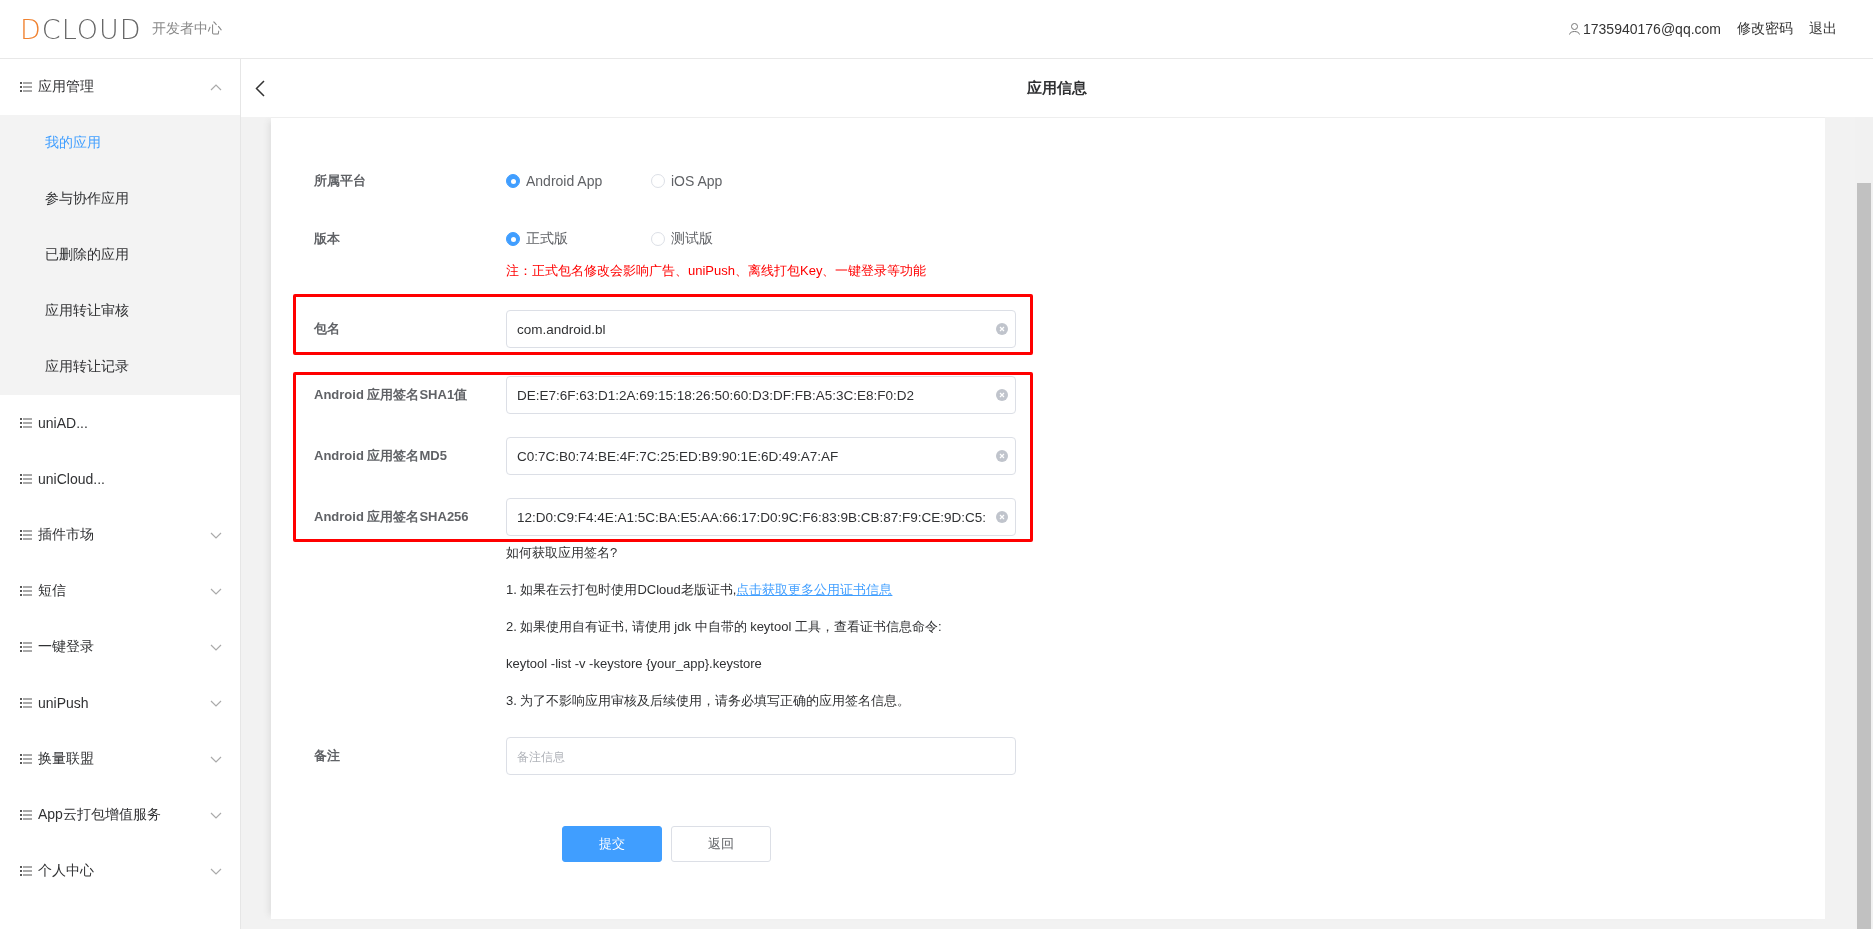 The image size is (1873, 929). What do you see at coordinates (120, 759) in the screenshot?
I see `sidebar-item: 换量联盟` at bounding box center [120, 759].